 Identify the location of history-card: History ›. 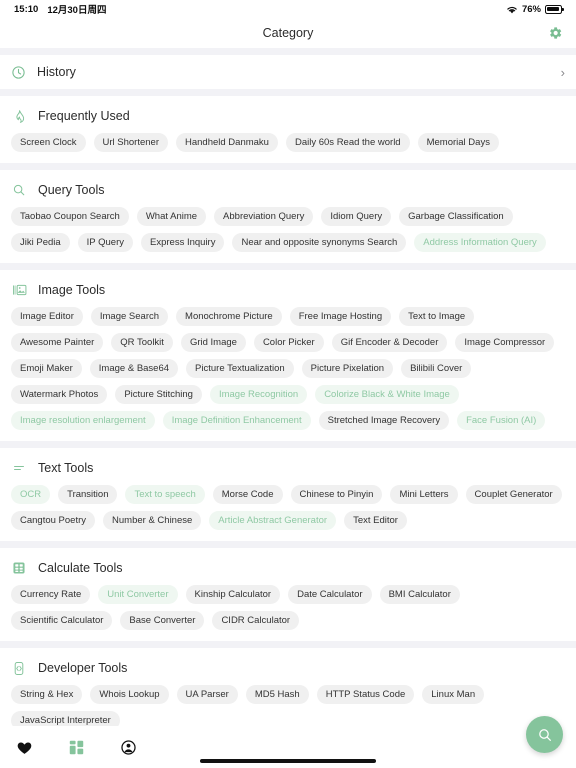
(288, 72).